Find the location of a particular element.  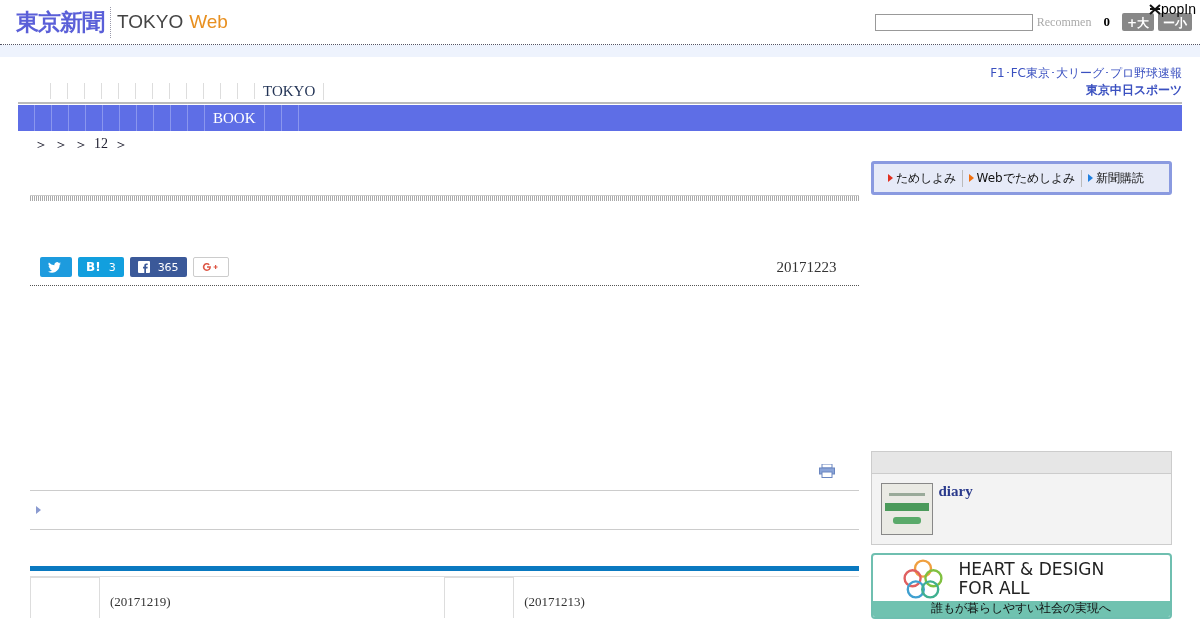

bird-icon is located at coordinates (54, 267).